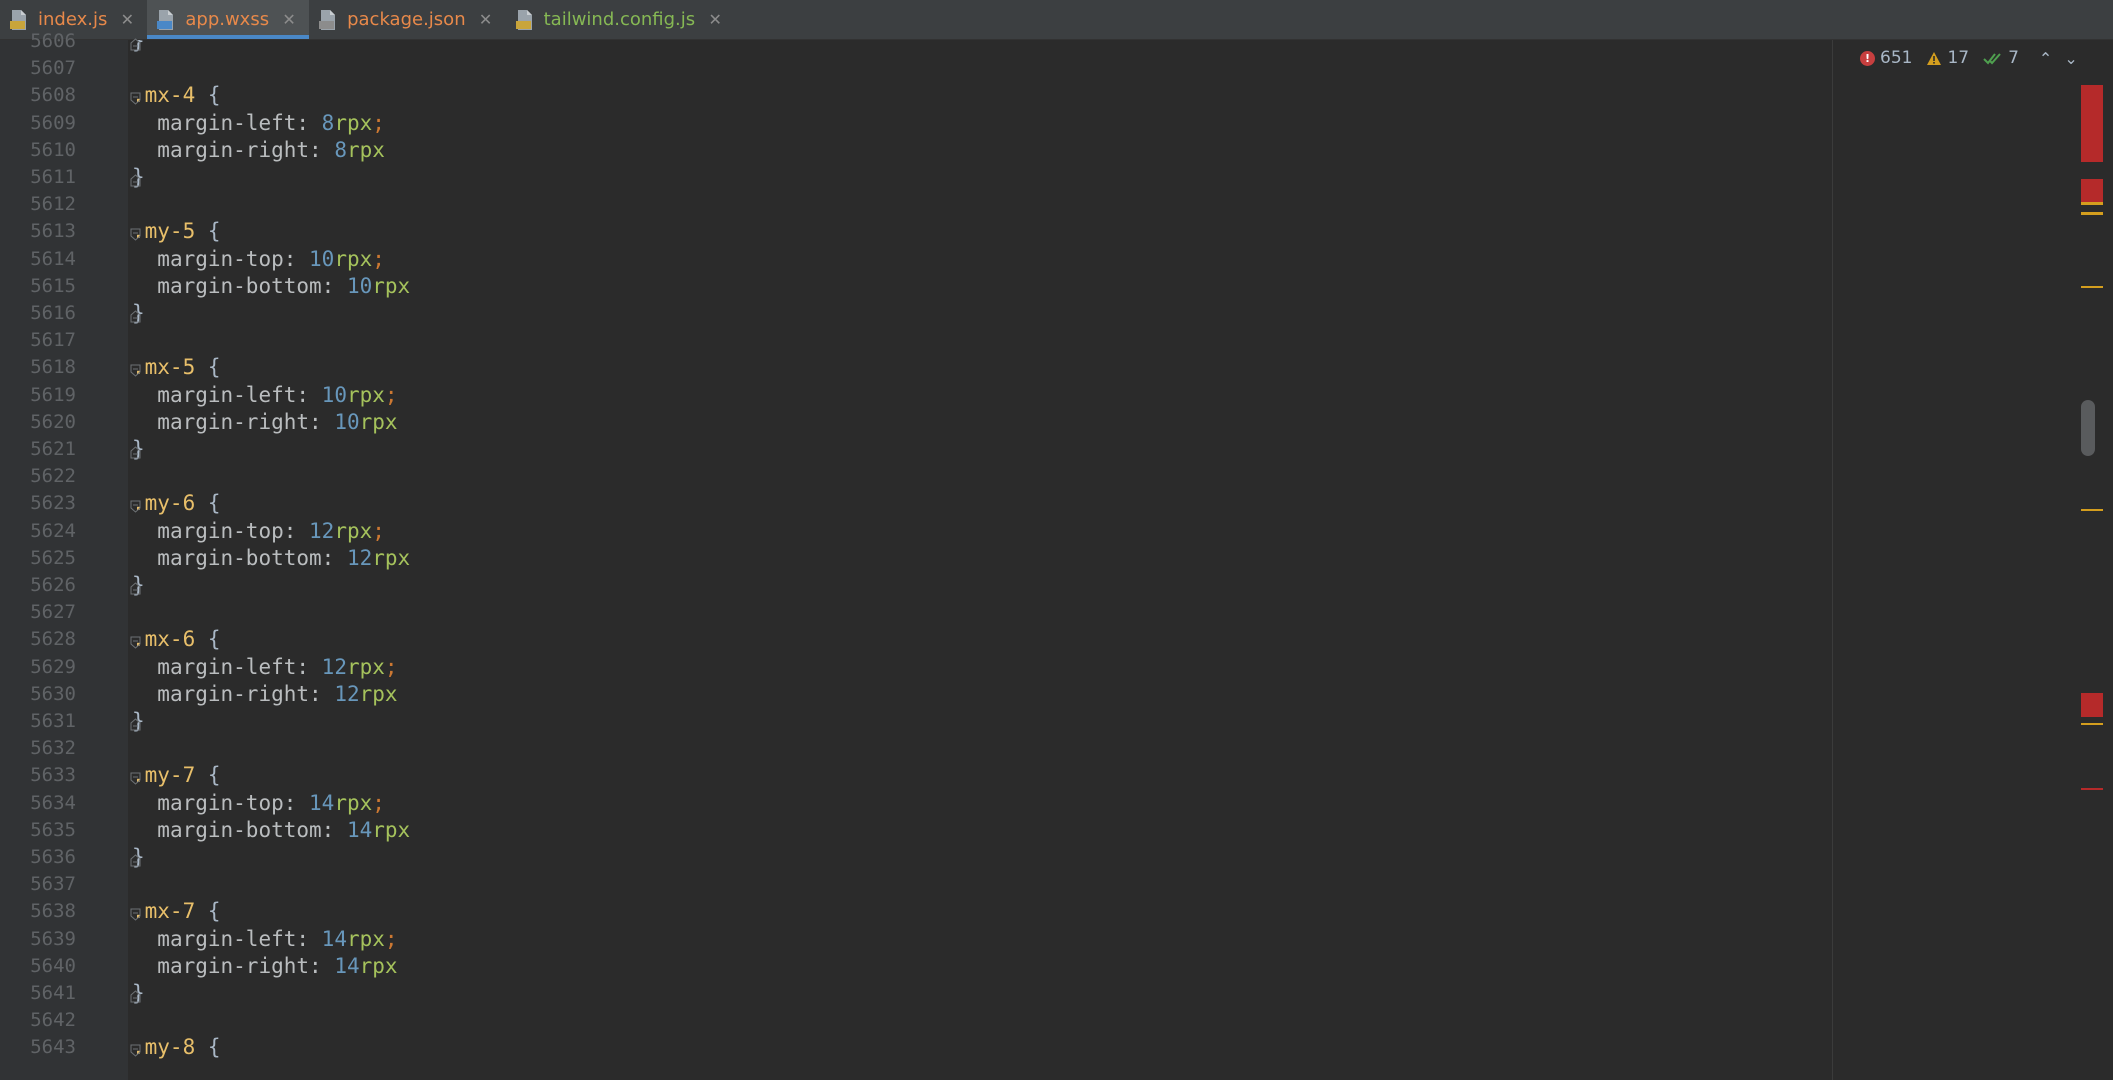 Image resolution: width=2113 pixels, height=1080 pixels. I want to click on code-line: margin-bottom: 14rpx, so click(271, 830).